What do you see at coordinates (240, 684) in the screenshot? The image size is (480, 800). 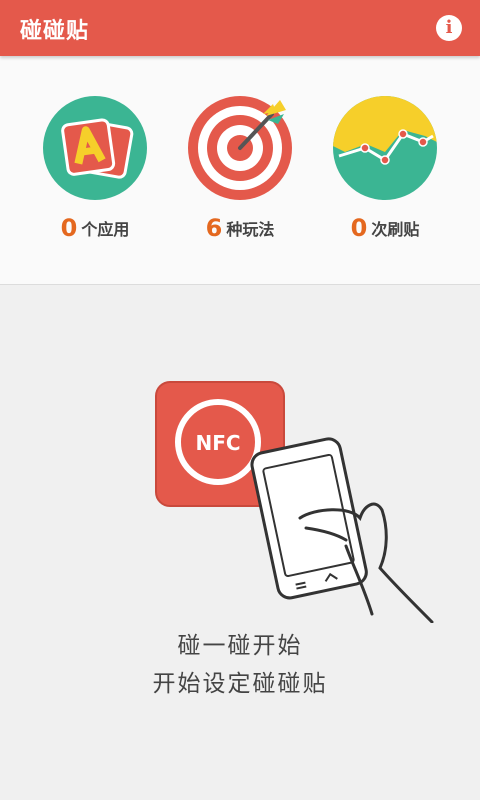 I see `prompt-line-2: 开始设定碰碰贴` at bounding box center [240, 684].